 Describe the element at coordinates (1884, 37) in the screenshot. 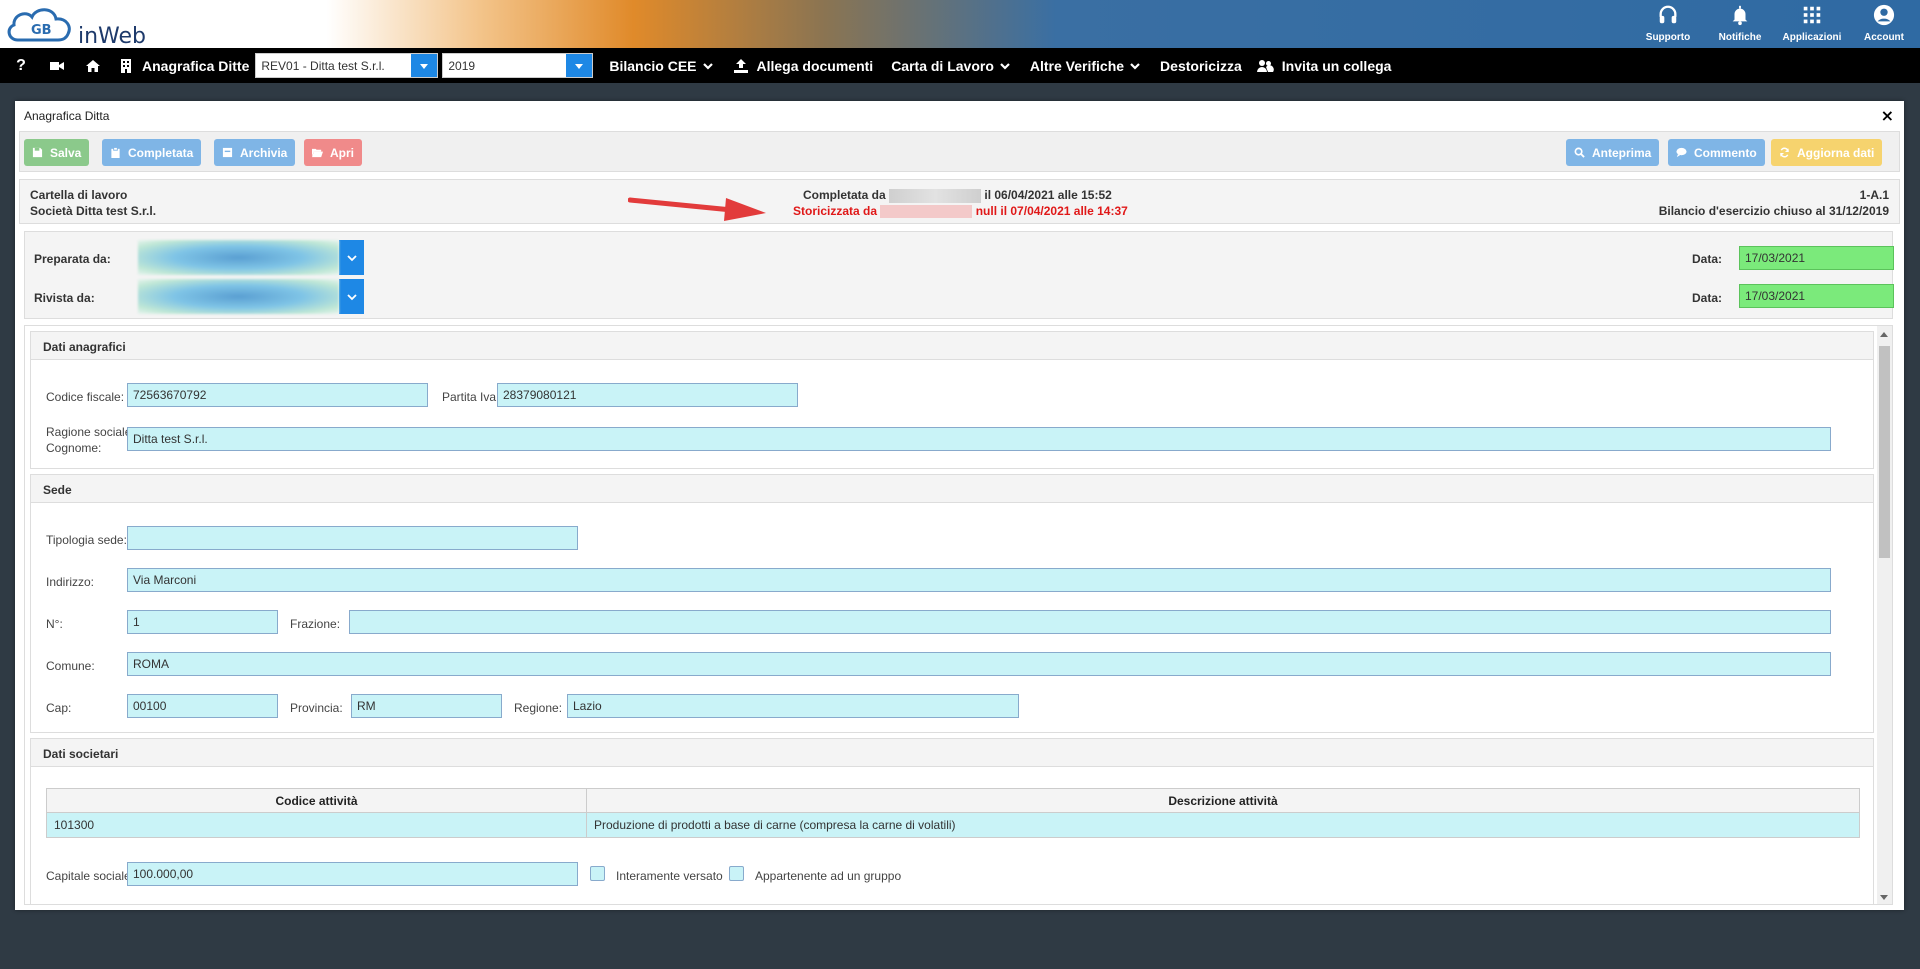

I see `account-label: Account` at that location.